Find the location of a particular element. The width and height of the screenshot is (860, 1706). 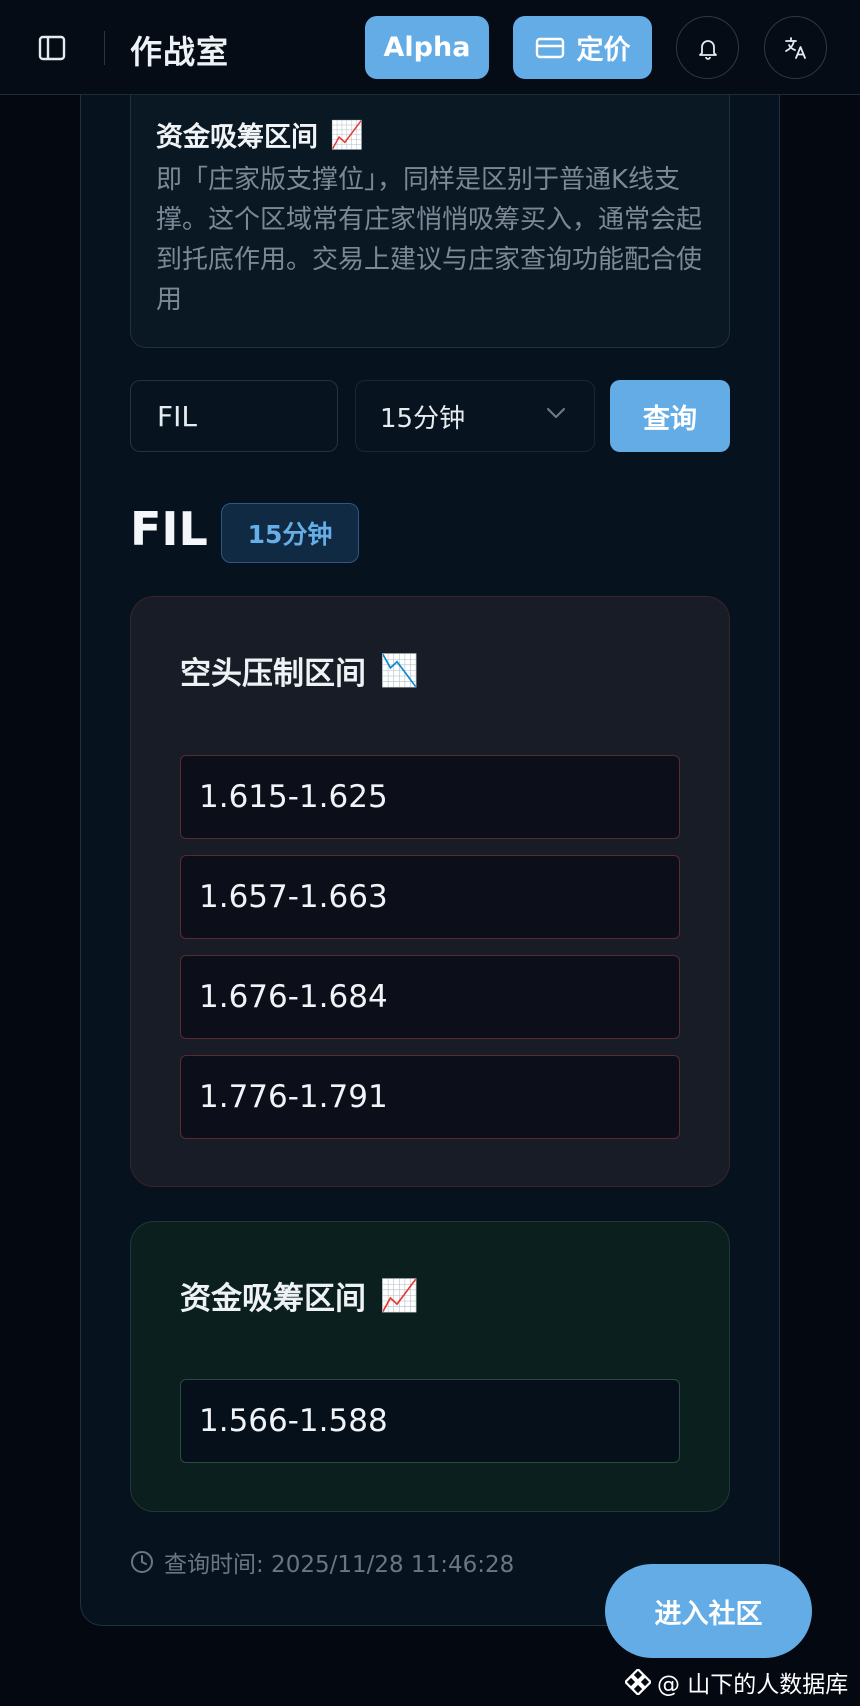

query-time-text: 查询时间: 2025/11/28 11:46:28 is located at coordinates (339, 1565).